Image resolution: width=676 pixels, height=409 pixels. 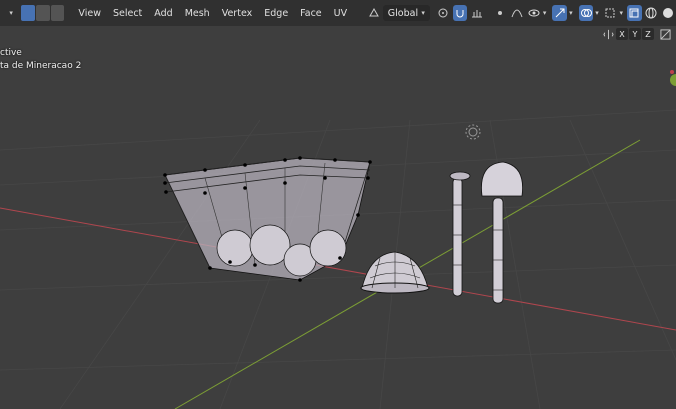 What do you see at coordinates (267, 219) in the screenshot?
I see `mine-cart-mesh` at bounding box center [267, 219].